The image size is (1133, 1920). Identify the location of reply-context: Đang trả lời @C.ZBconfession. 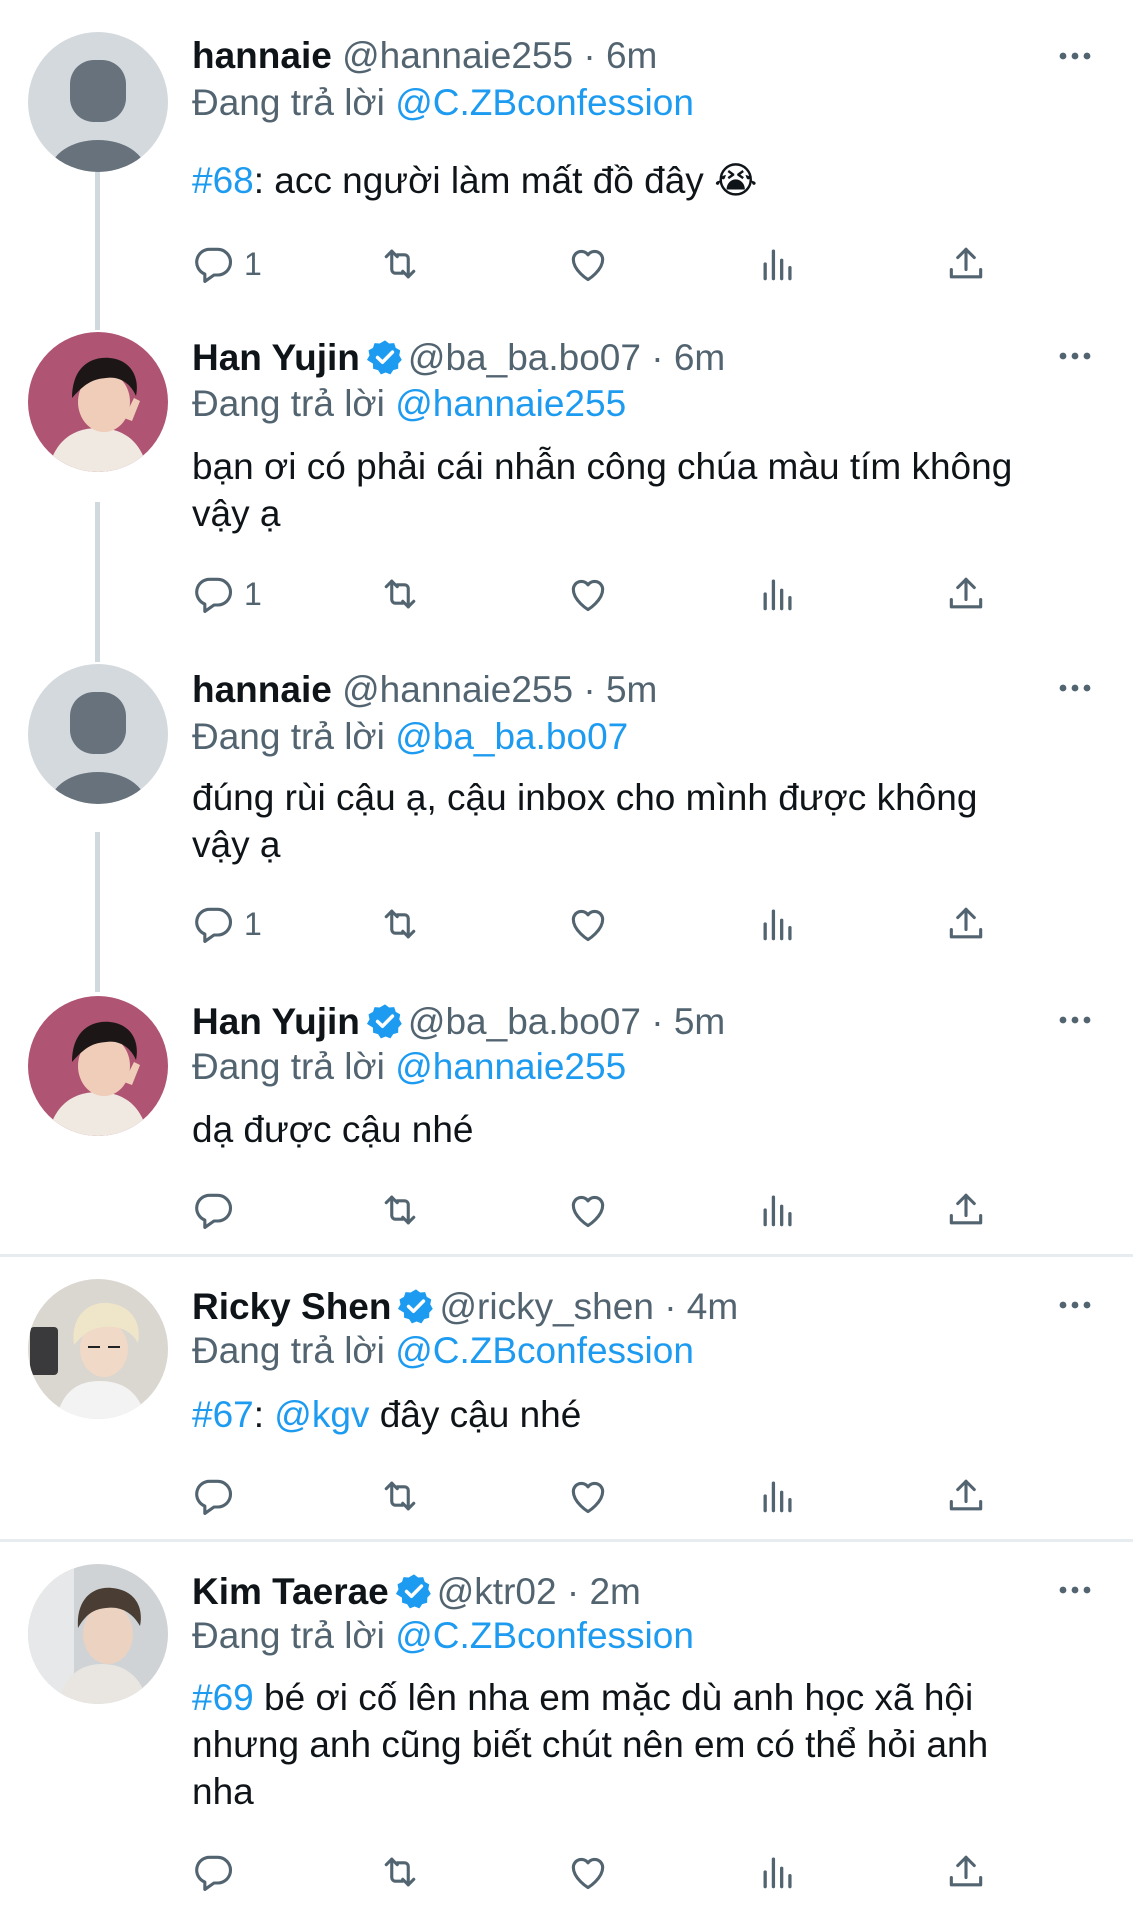
(443, 1636).